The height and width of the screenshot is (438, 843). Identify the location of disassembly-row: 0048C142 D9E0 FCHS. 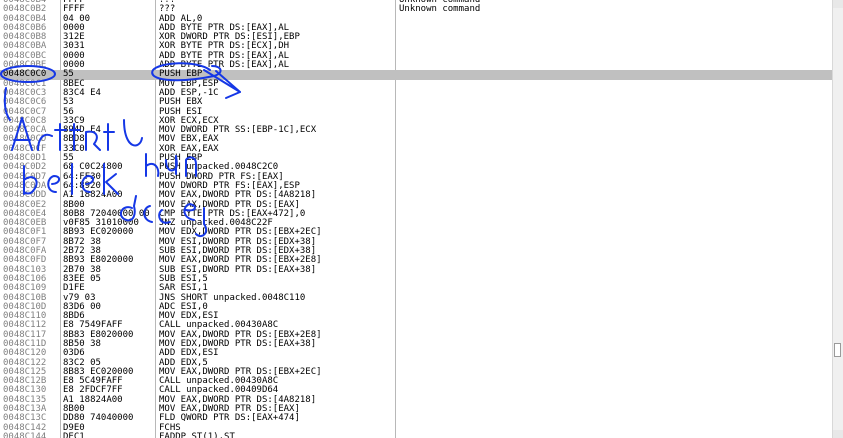
(416, 428).